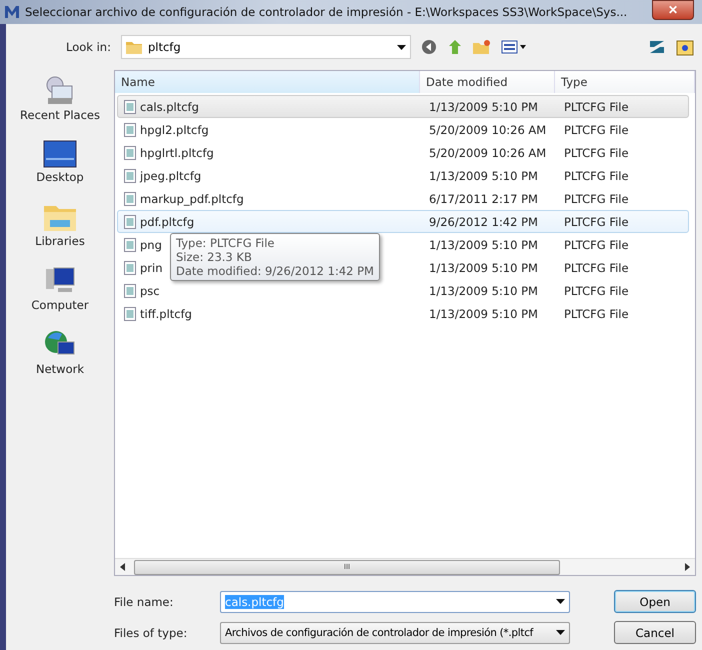  I want to click on file-name: cals.pltcfg, so click(169, 107).